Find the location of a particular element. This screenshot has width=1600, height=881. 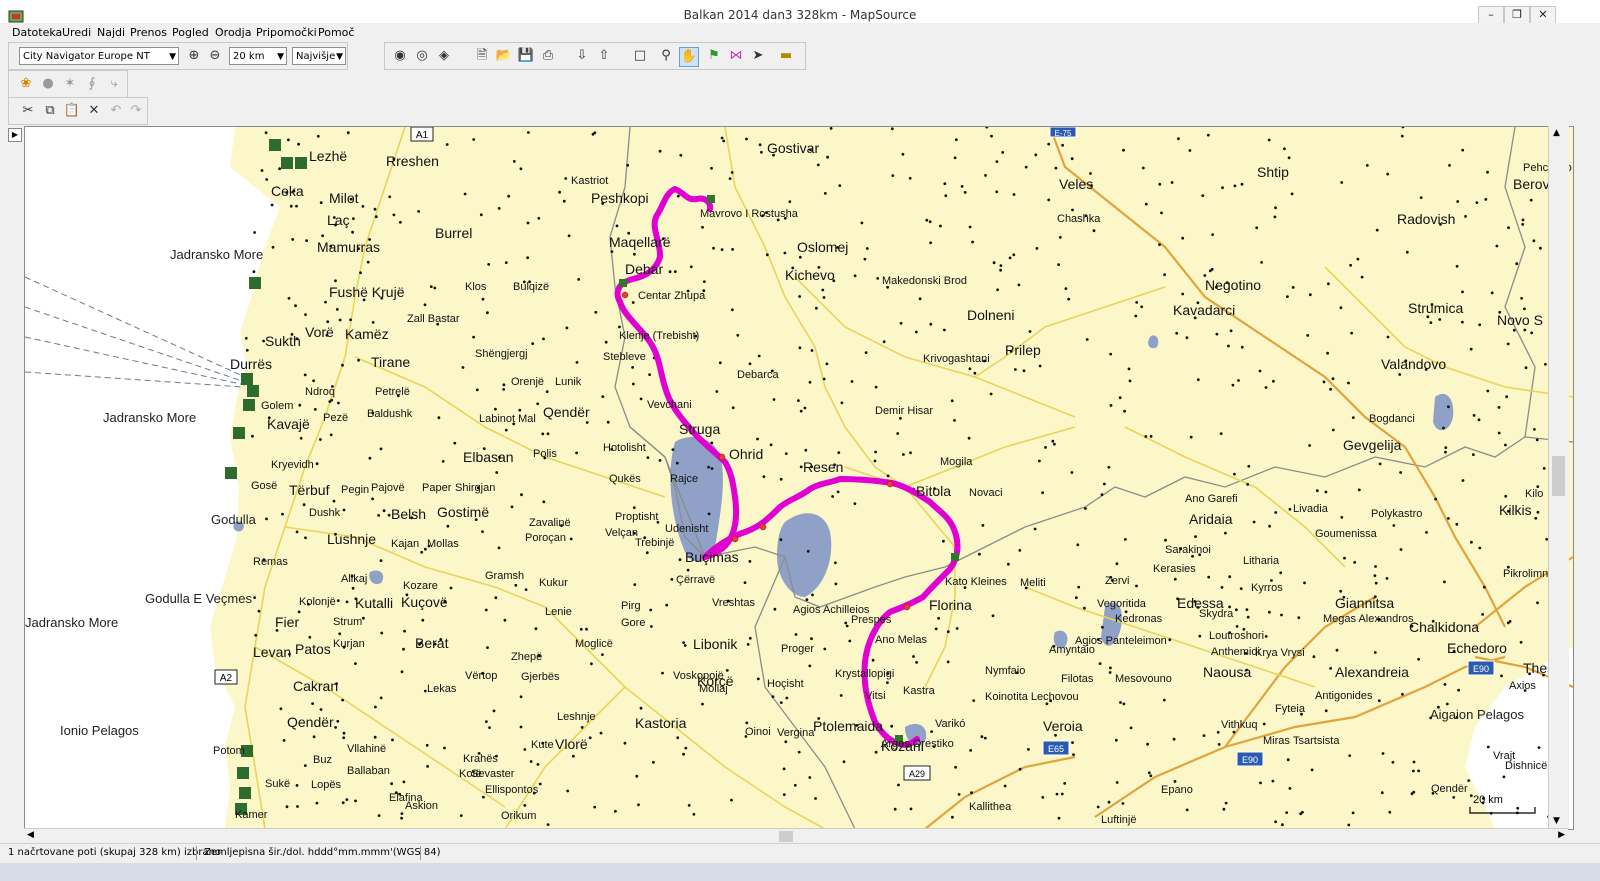

town-label: Echedoro is located at coordinates (1477, 648).